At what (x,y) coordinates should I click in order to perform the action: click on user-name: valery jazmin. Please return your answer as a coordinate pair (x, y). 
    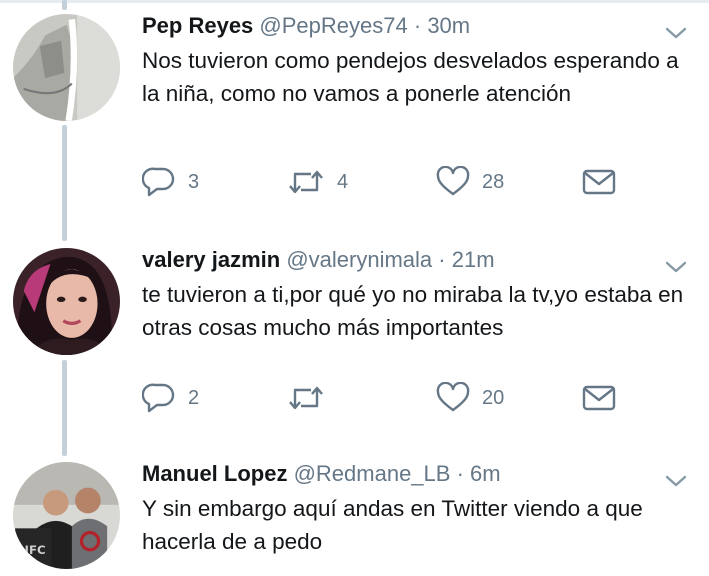
    Looking at the image, I should click on (211, 259).